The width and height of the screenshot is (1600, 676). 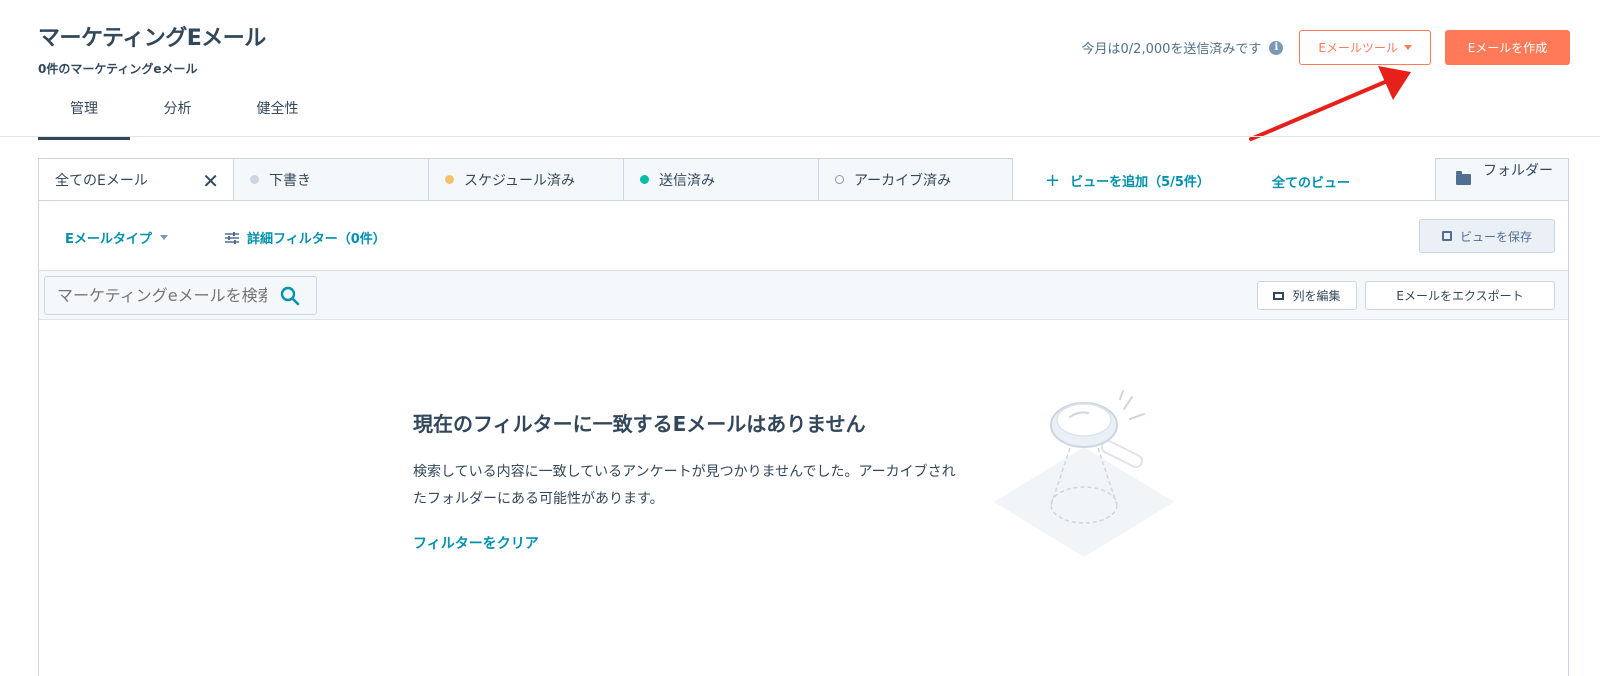 I want to click on annotation-arrow-icon, so click(x=1330, y=103).